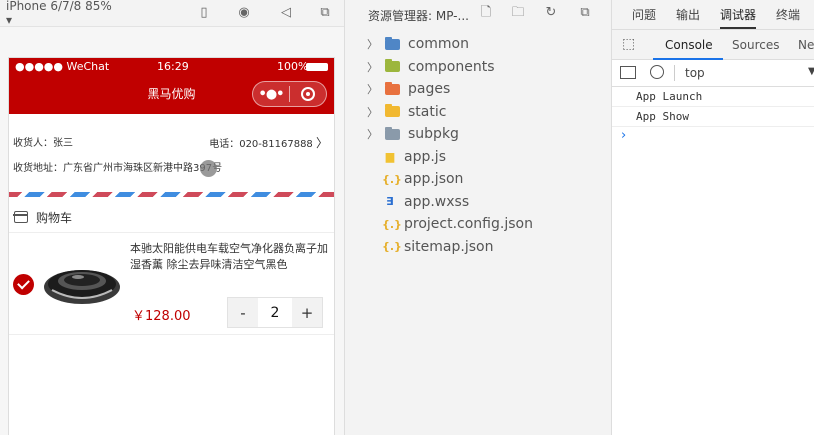 The image size is (814, 435). What do you see at coordinates (695, 73) in the screenshot?
I see `context-selector: top` at bounding box center [695, 73].